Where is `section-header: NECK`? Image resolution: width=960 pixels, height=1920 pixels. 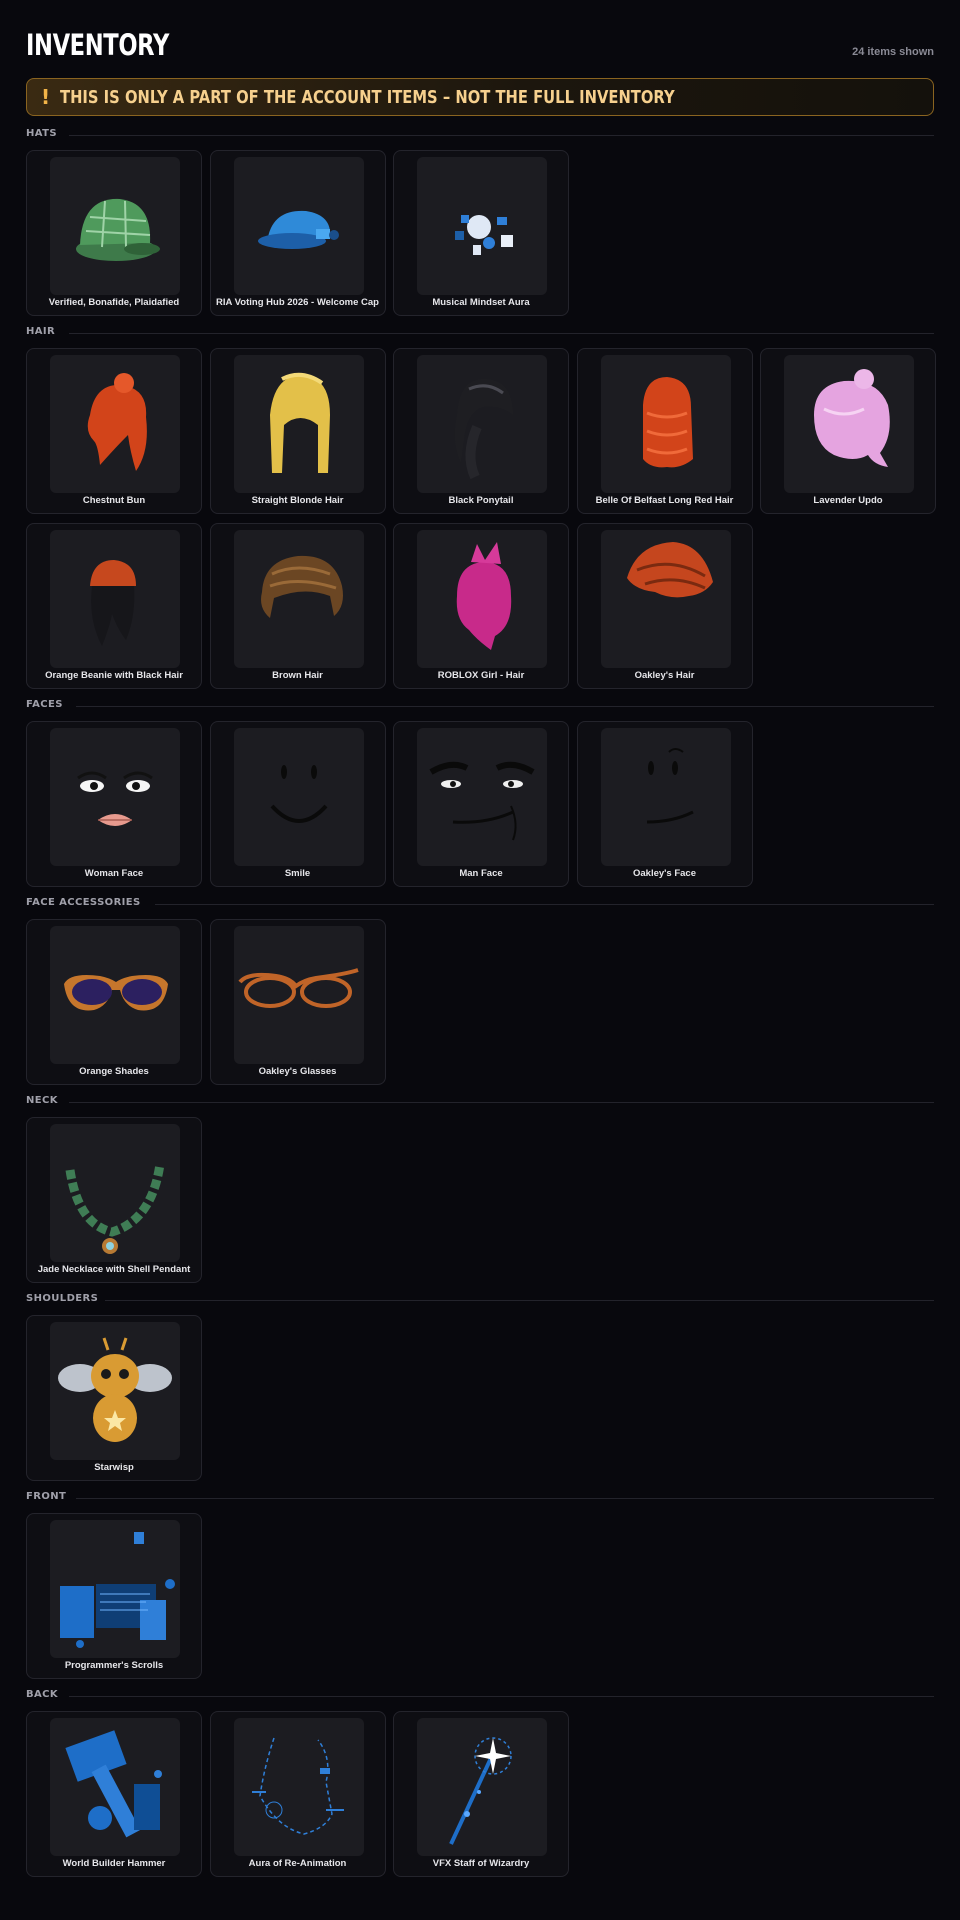
section-header: NECK is located at coordinates (480, 1102).